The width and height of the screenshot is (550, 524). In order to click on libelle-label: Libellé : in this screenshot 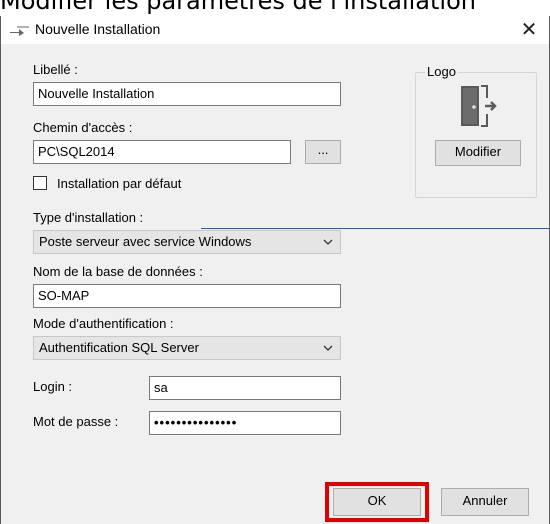, I will do `click(55, 69)`.